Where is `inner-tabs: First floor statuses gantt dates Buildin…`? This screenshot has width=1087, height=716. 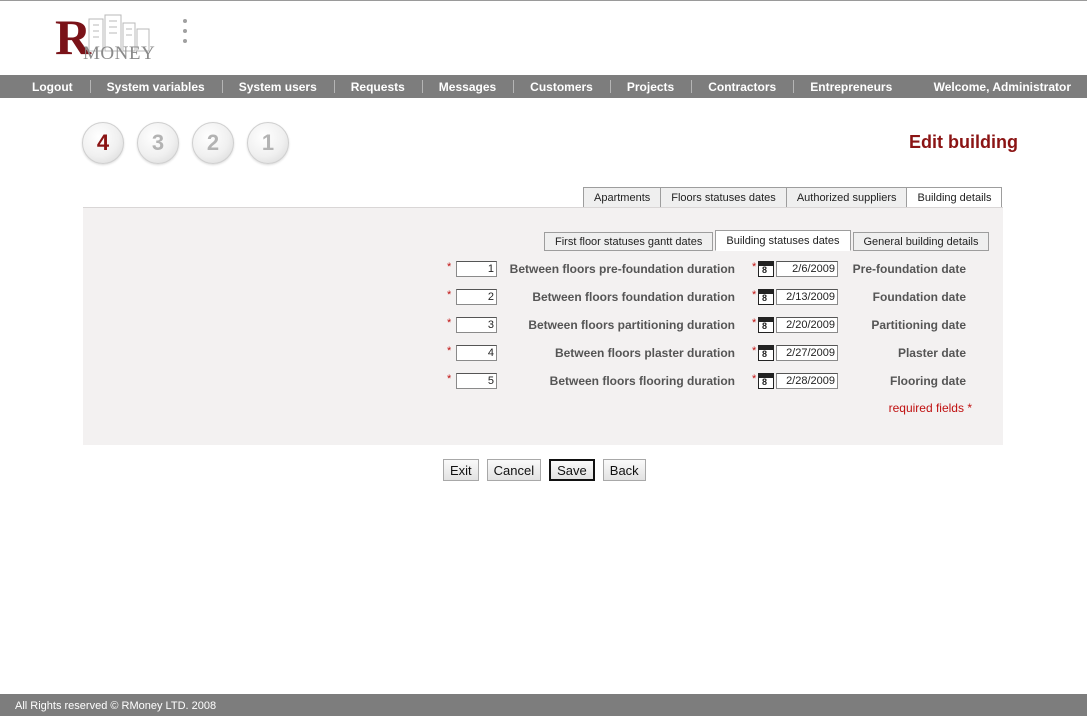 inner-tabs: First floor statuses gantt dates Buildin… is located at coordinates (767, 240).